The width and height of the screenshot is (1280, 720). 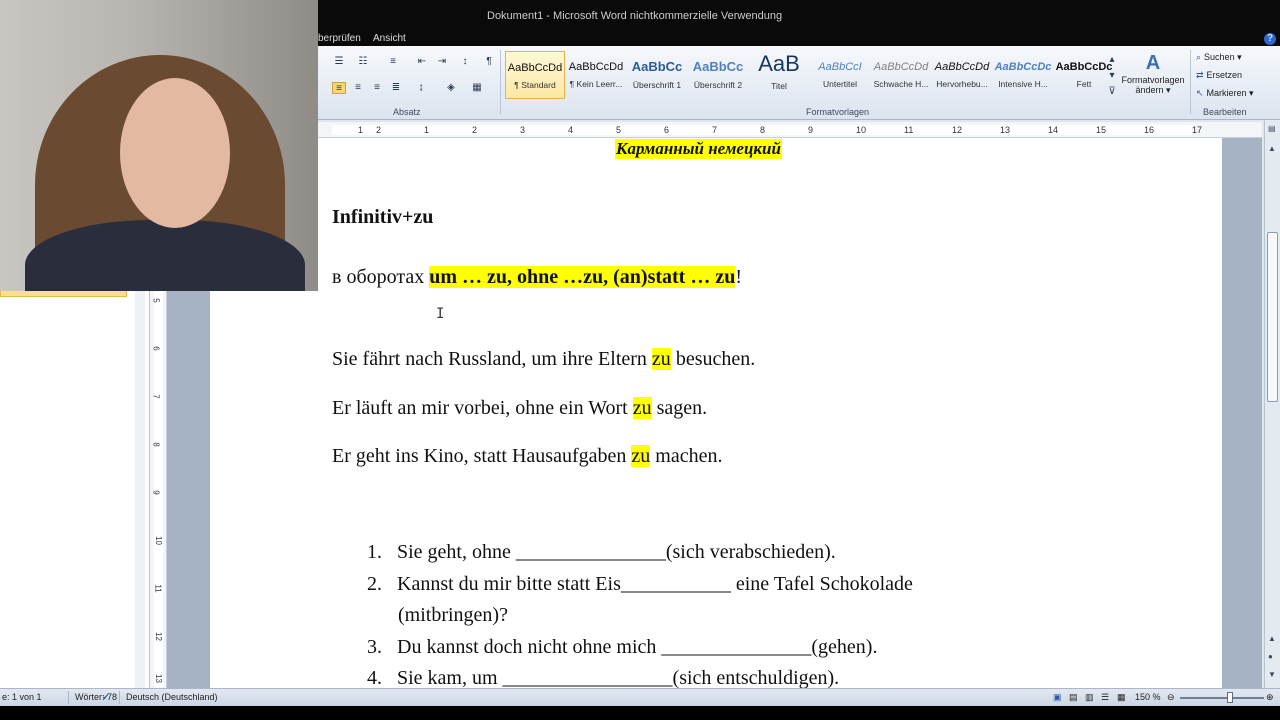 What do you see at coordinates (451, 88) in the screenshot?
I see `shading-icon: ◈` at bounding box center [451, 88].